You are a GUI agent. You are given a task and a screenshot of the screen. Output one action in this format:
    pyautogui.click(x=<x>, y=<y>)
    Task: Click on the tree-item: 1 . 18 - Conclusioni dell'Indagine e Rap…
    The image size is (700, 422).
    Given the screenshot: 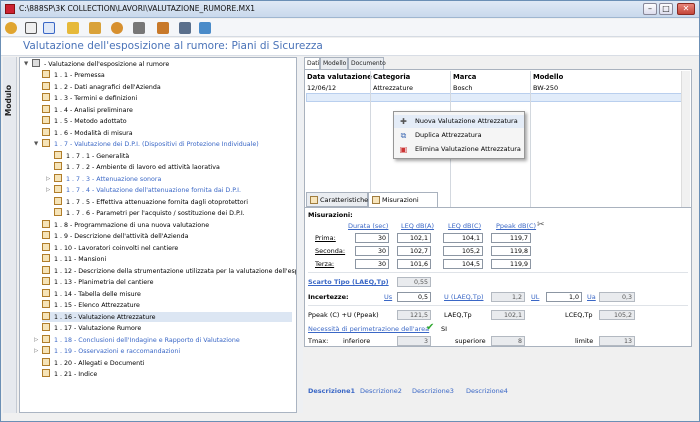 What is the action you would take?
    pyautogui.click(x=141, y=339)
    